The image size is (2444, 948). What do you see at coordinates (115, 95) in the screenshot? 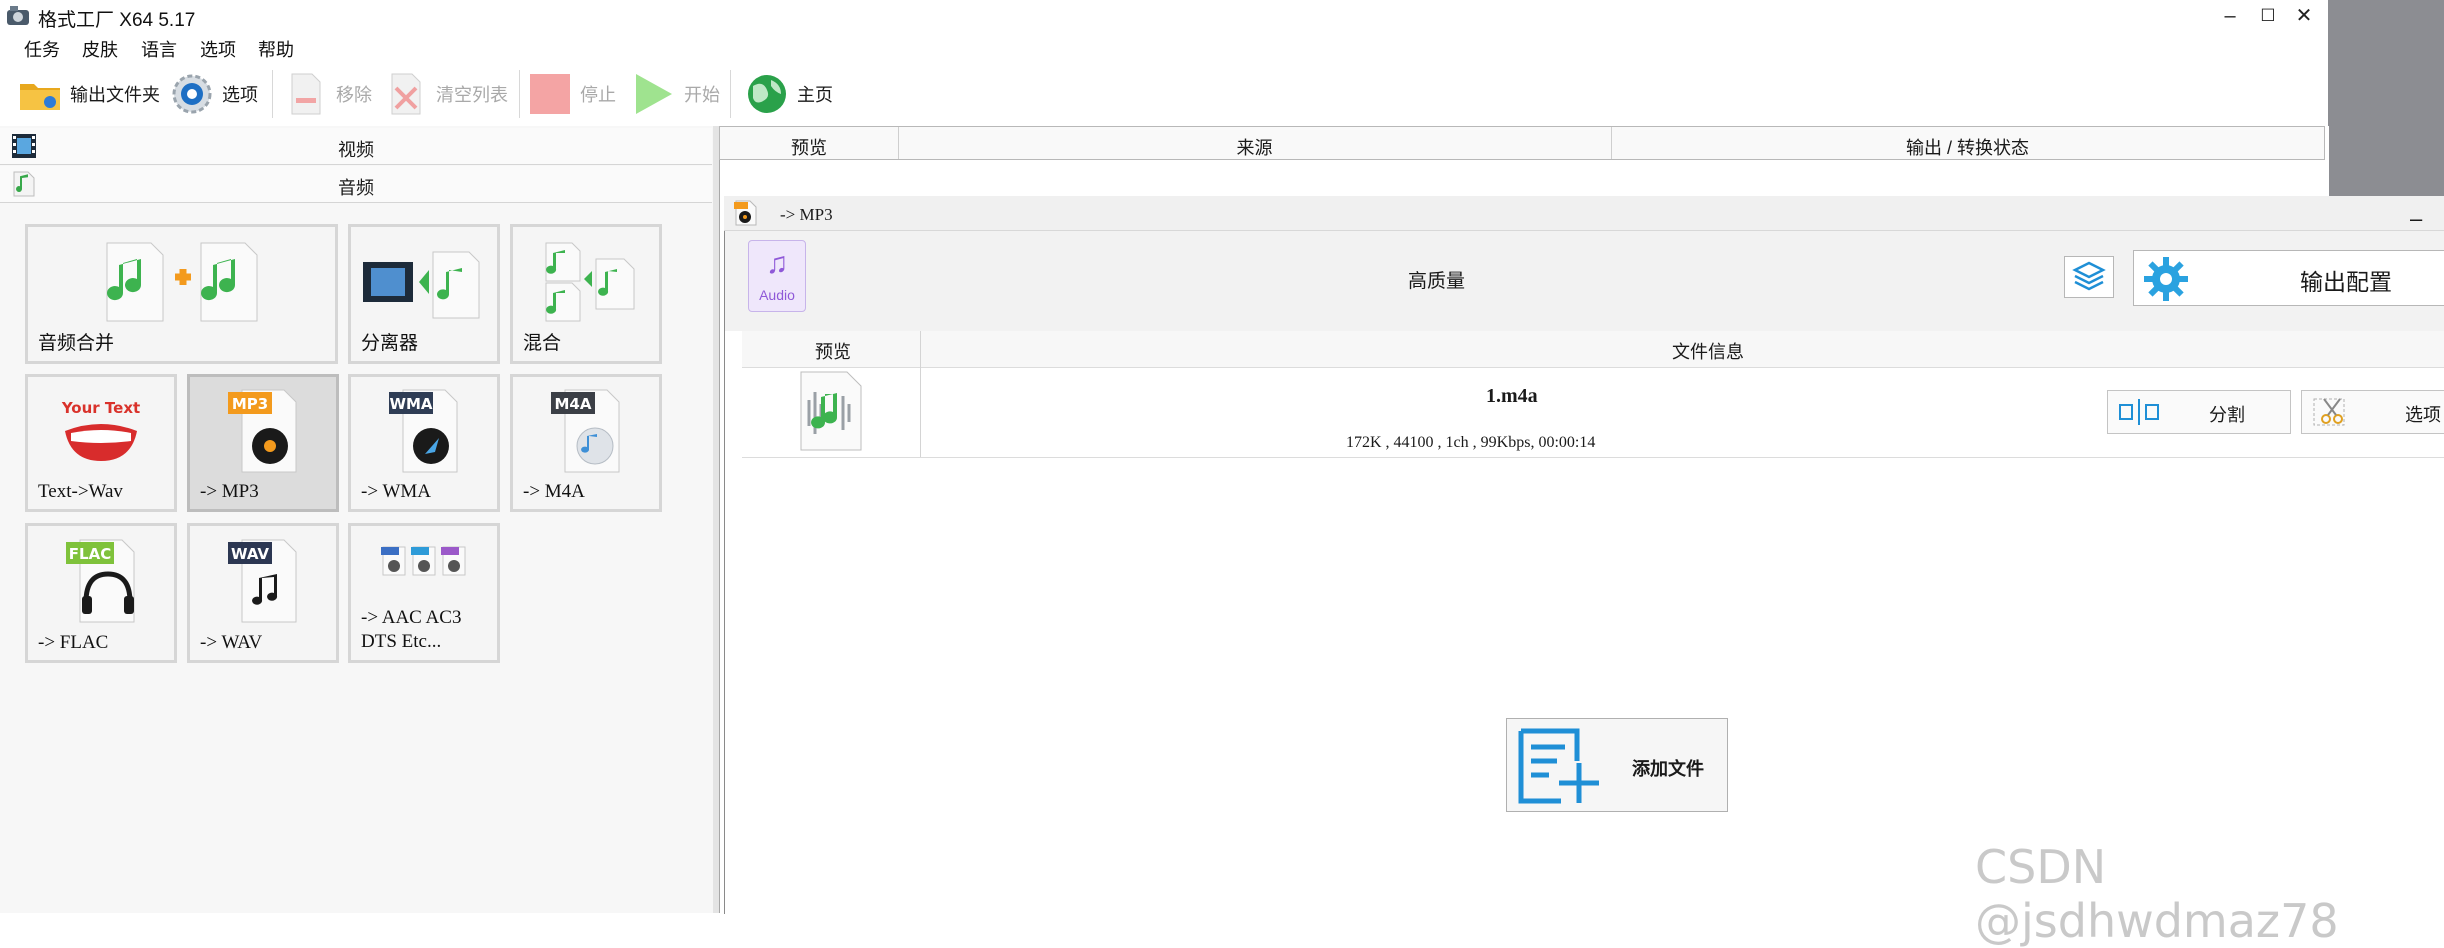
I see `output-folder-label: 输出文件夹` at bounding box center [115, 95].